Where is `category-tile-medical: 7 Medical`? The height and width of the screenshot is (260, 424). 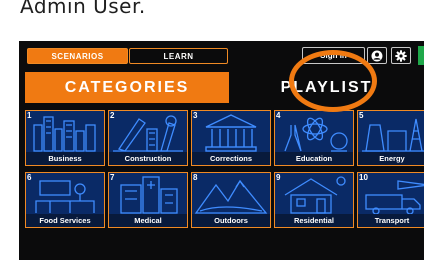
category-tile-medical: 7 Medical is located at coordinates (148, 200).